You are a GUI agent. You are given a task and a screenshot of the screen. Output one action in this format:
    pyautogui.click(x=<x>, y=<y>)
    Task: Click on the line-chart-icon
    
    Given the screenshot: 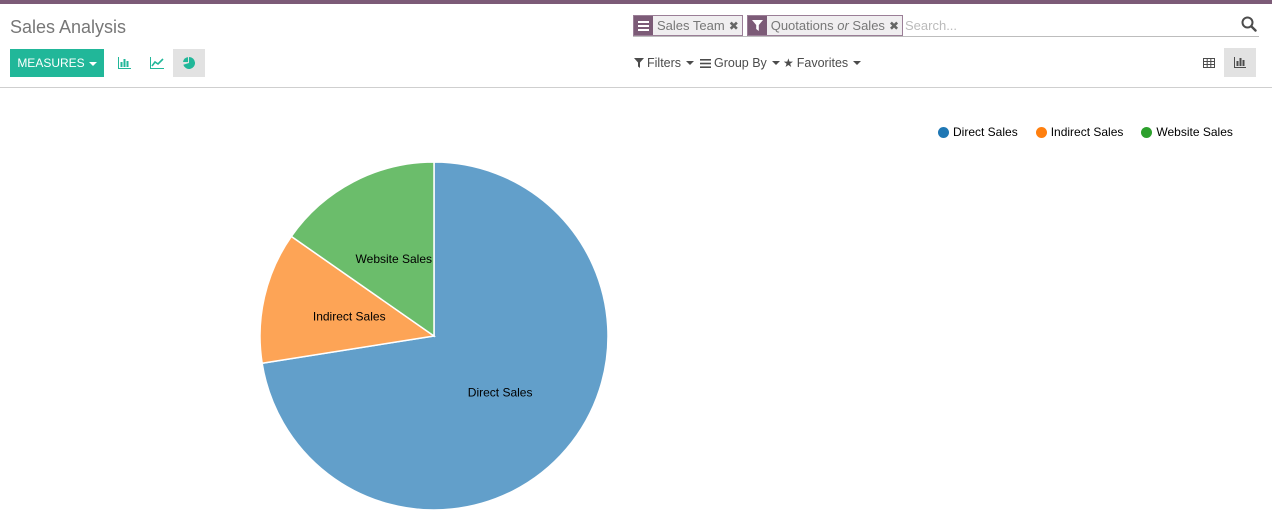 What is the action you would take?
    pyautogui.click(x=157, y=63)
    